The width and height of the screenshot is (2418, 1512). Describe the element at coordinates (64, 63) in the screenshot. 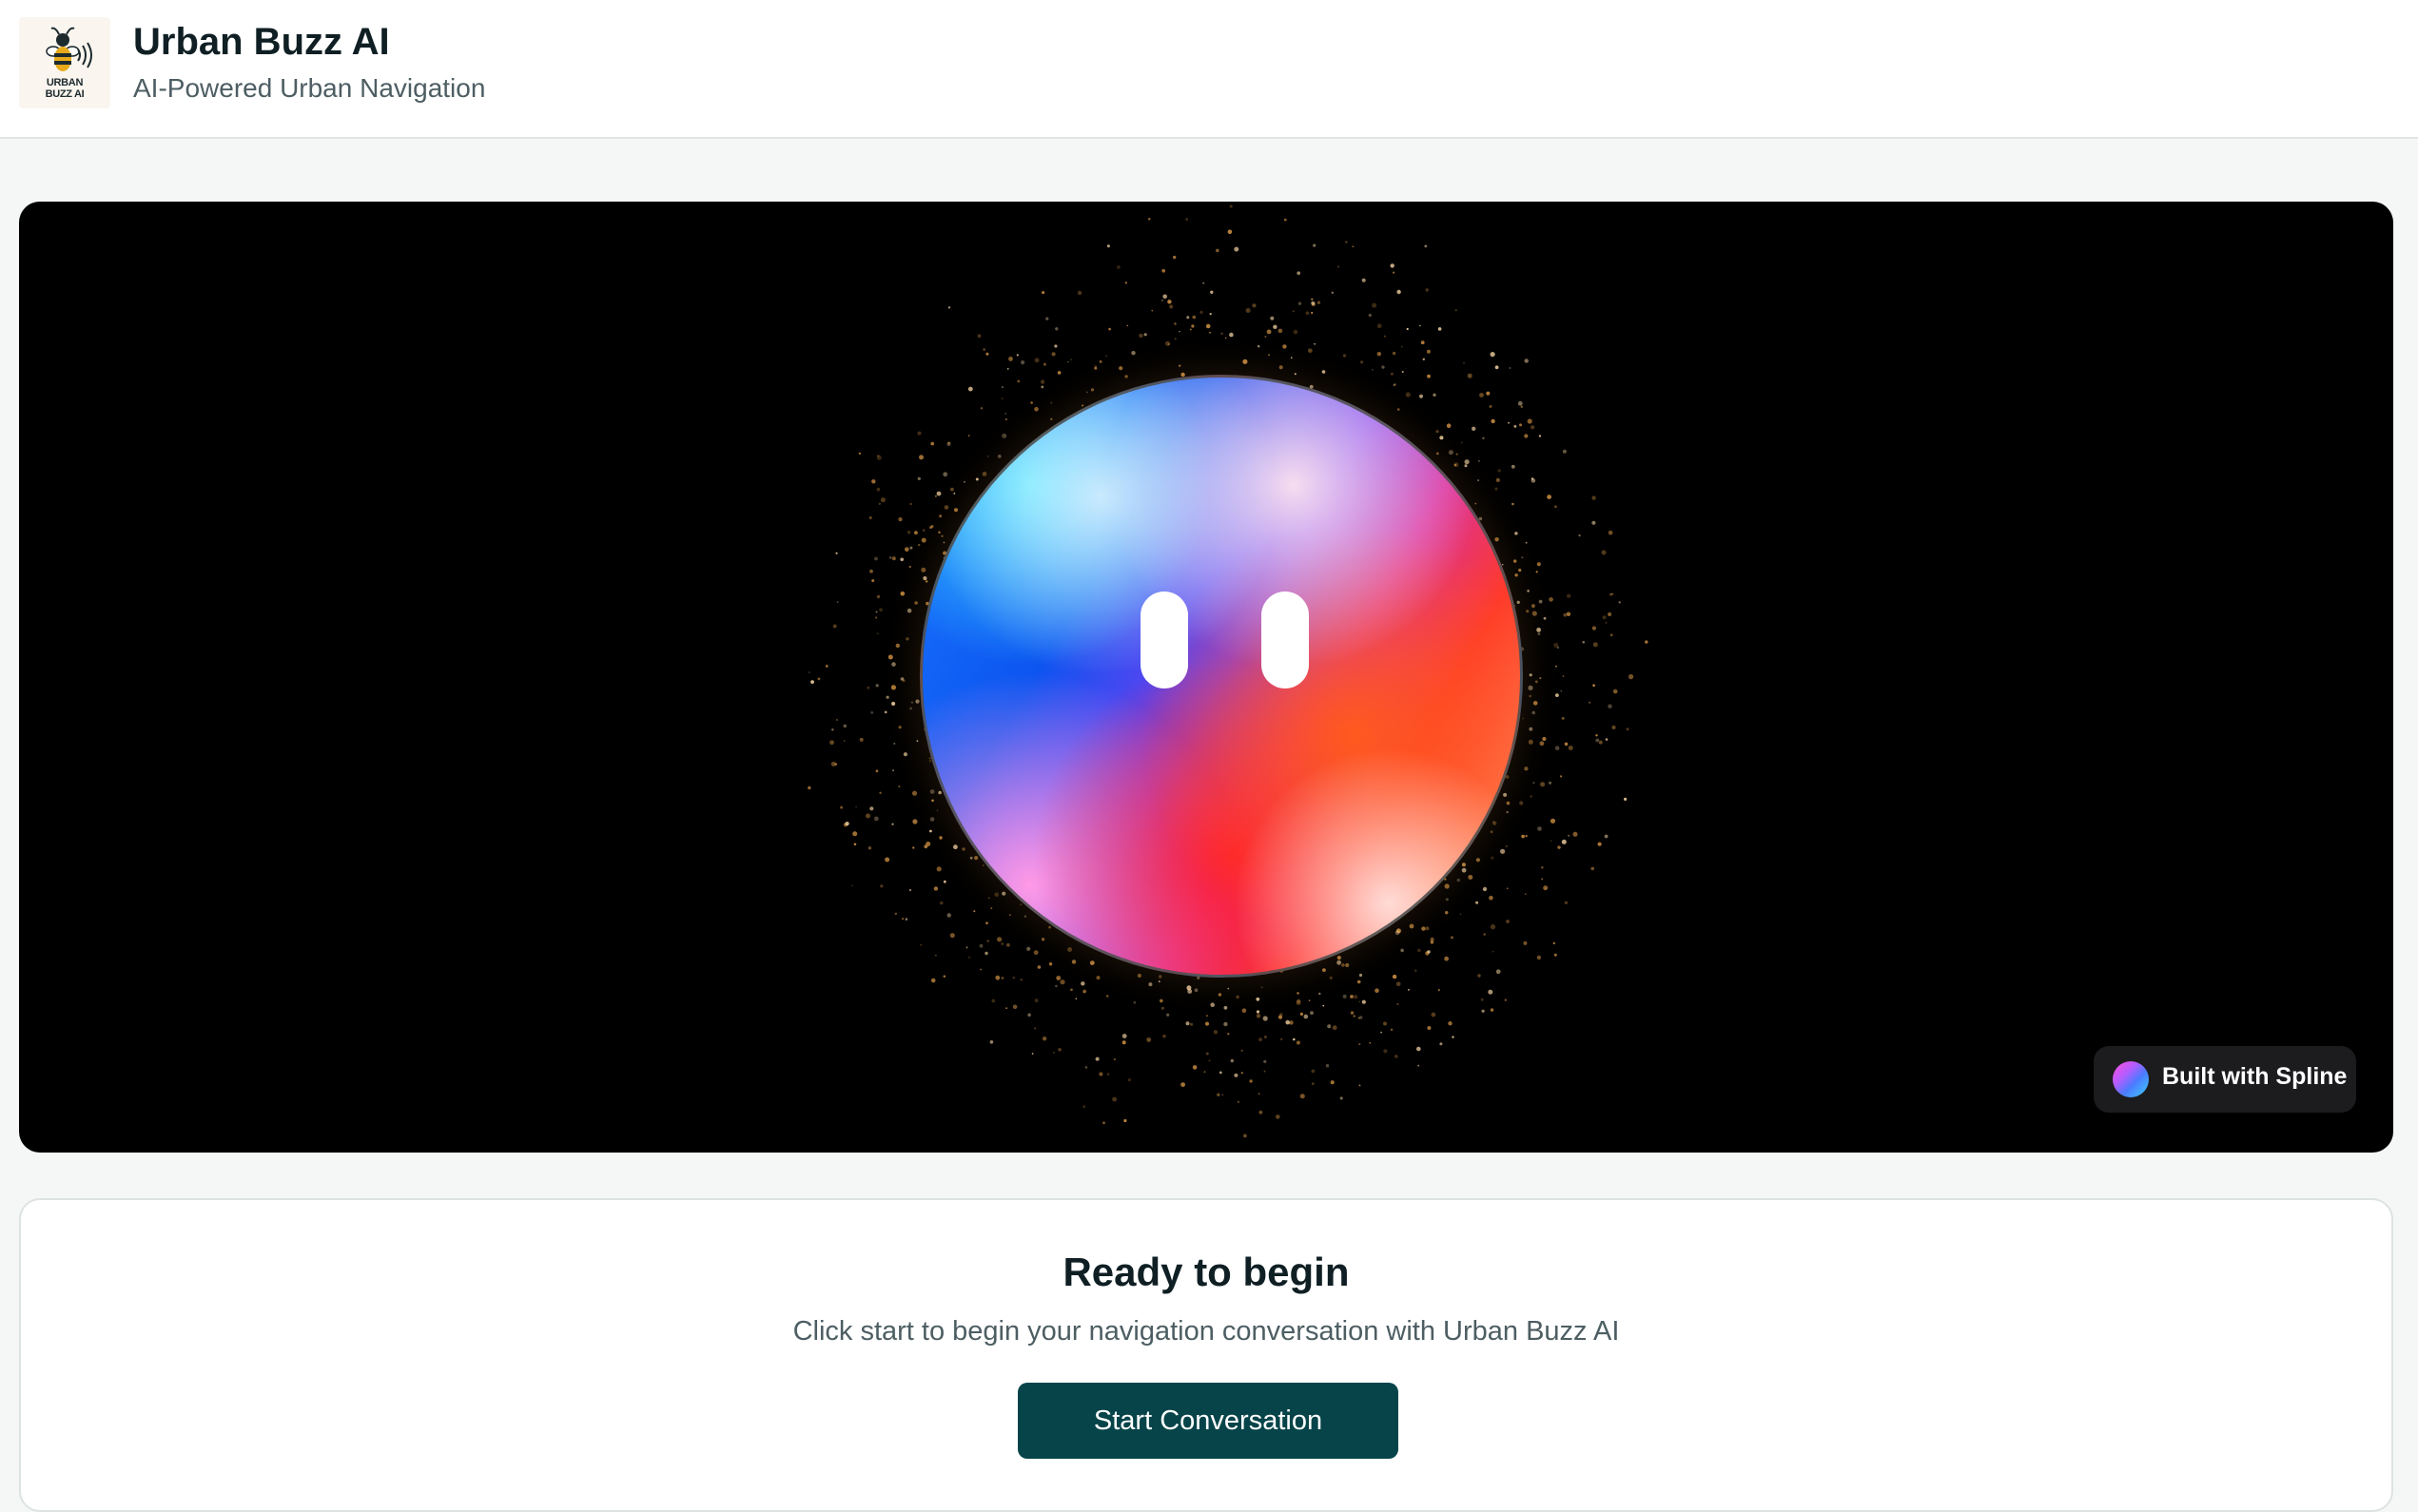

I see `app-logo: URBAN BUZZ AI` at that location.